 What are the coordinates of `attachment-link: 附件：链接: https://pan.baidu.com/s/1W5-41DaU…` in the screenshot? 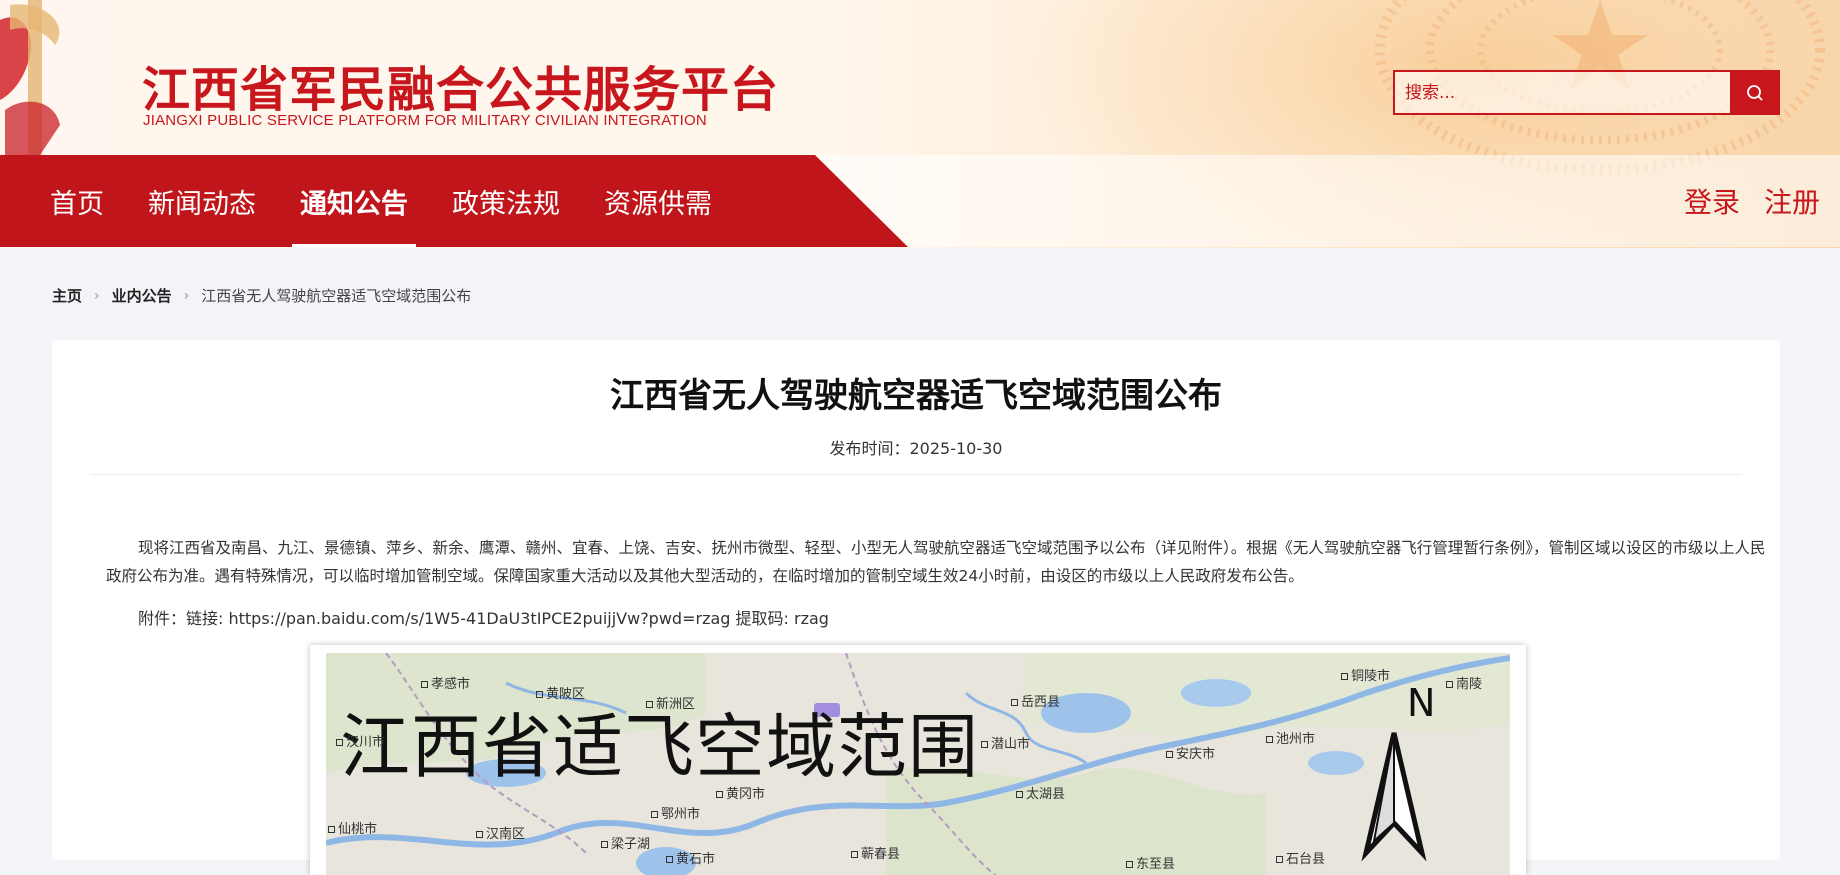 It's located at (467, 617).